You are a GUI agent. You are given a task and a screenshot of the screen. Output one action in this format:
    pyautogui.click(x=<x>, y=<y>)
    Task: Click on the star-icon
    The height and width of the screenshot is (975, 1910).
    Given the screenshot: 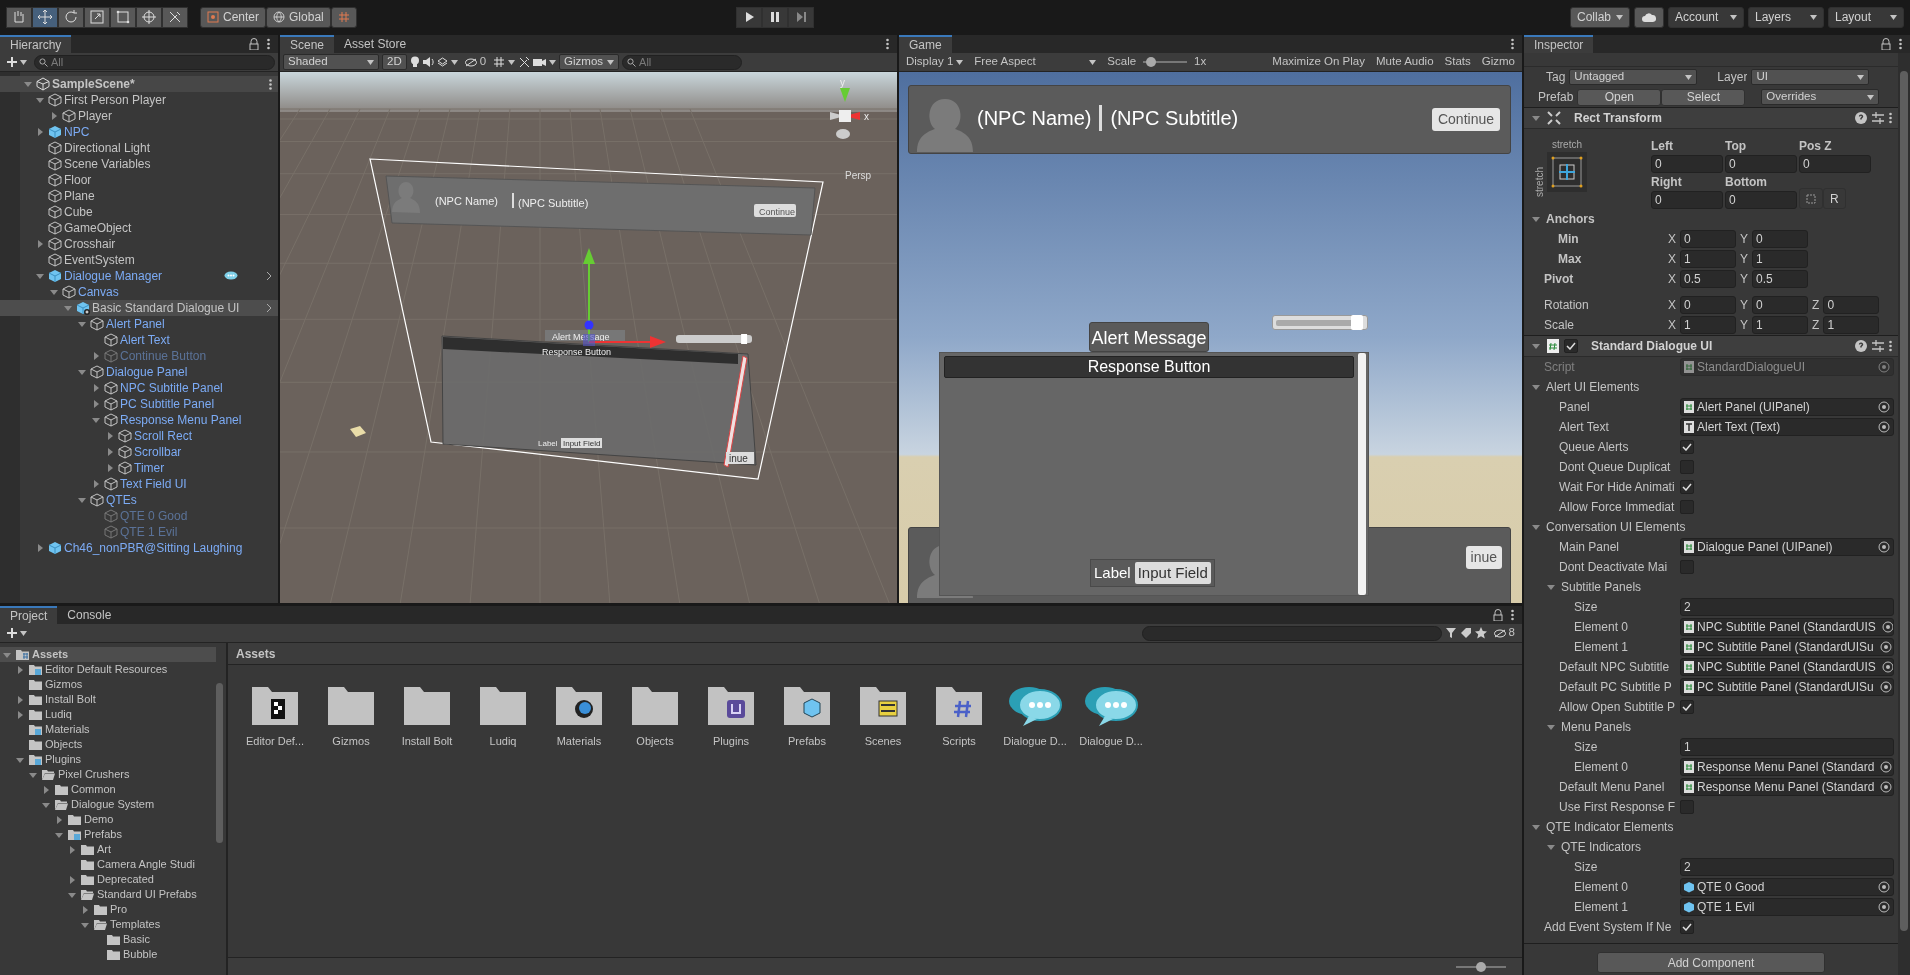 What is the action you would take?
    pyautogui.click(x=1480, y=633)
    